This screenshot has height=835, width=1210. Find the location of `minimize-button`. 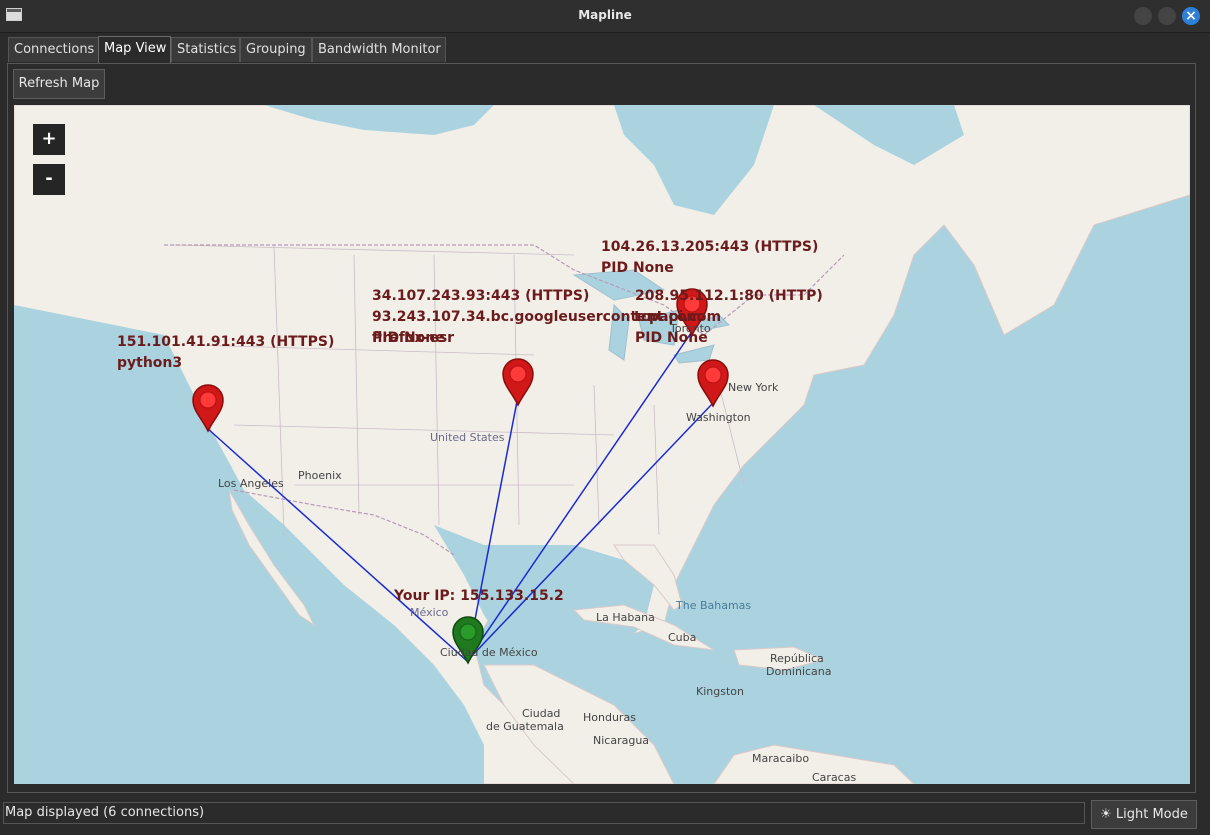

minimize-button is located at coordinates (1143, 16).